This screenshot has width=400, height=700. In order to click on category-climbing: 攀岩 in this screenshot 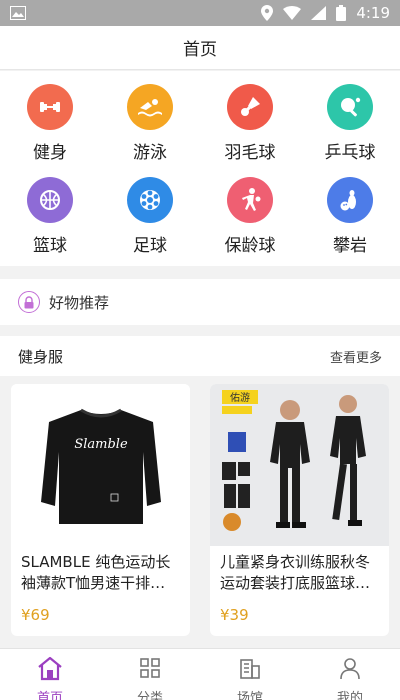, I will do `click(350, 219)`.